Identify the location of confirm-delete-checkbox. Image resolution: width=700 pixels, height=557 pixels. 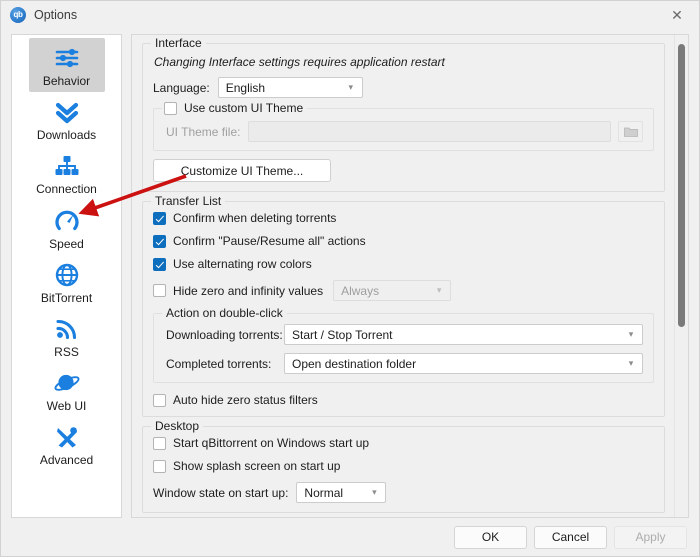
(159, 218).